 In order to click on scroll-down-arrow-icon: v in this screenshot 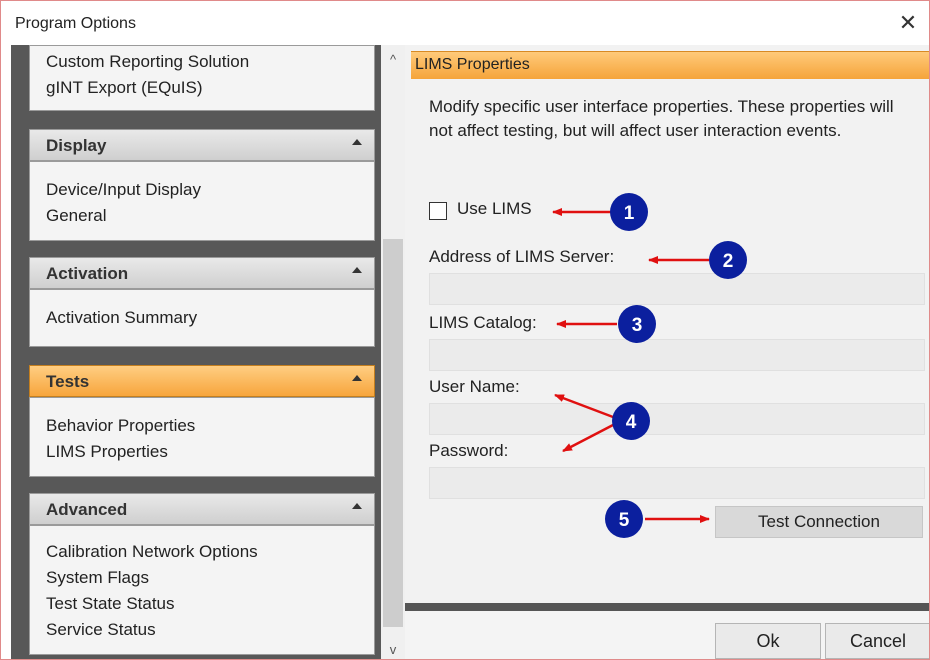, I will do `click(393, 649)`.